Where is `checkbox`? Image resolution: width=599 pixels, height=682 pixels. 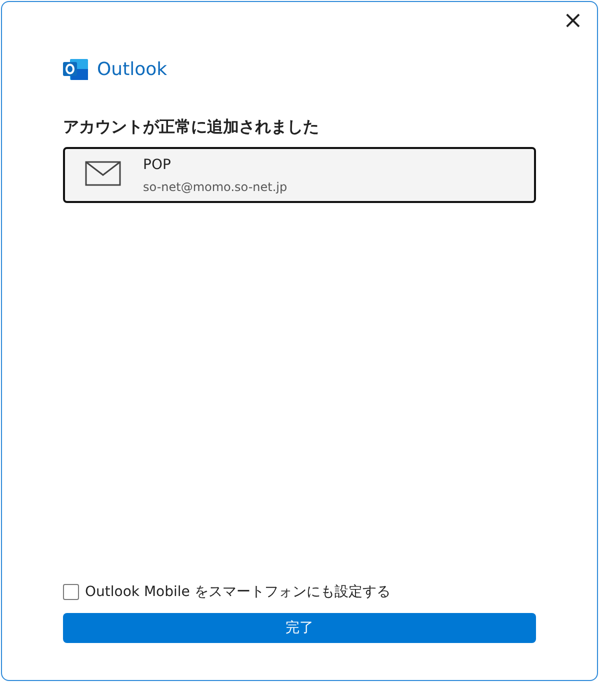 checkbox is located at coordinates (71, 592).